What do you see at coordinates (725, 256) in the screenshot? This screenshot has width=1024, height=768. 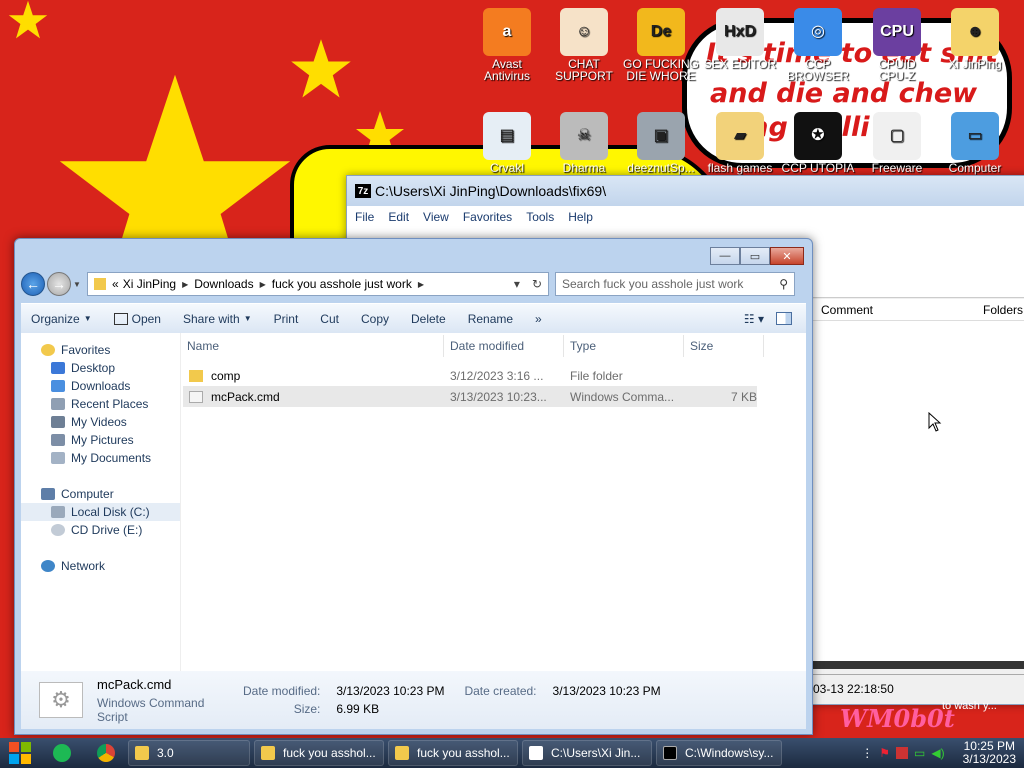 I see `minimize-button: —` at bounding box center [725, 256].